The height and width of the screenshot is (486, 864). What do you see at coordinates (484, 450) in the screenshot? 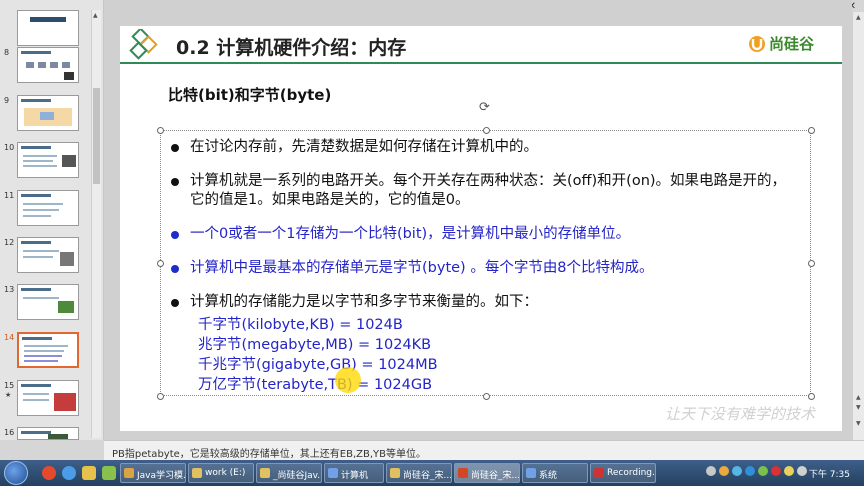
I see `notes-pane: PB指petabyte，它是较高级的存储单位，其上还有EB,ZB,YB等单位。` at bounding box center [484, 450].